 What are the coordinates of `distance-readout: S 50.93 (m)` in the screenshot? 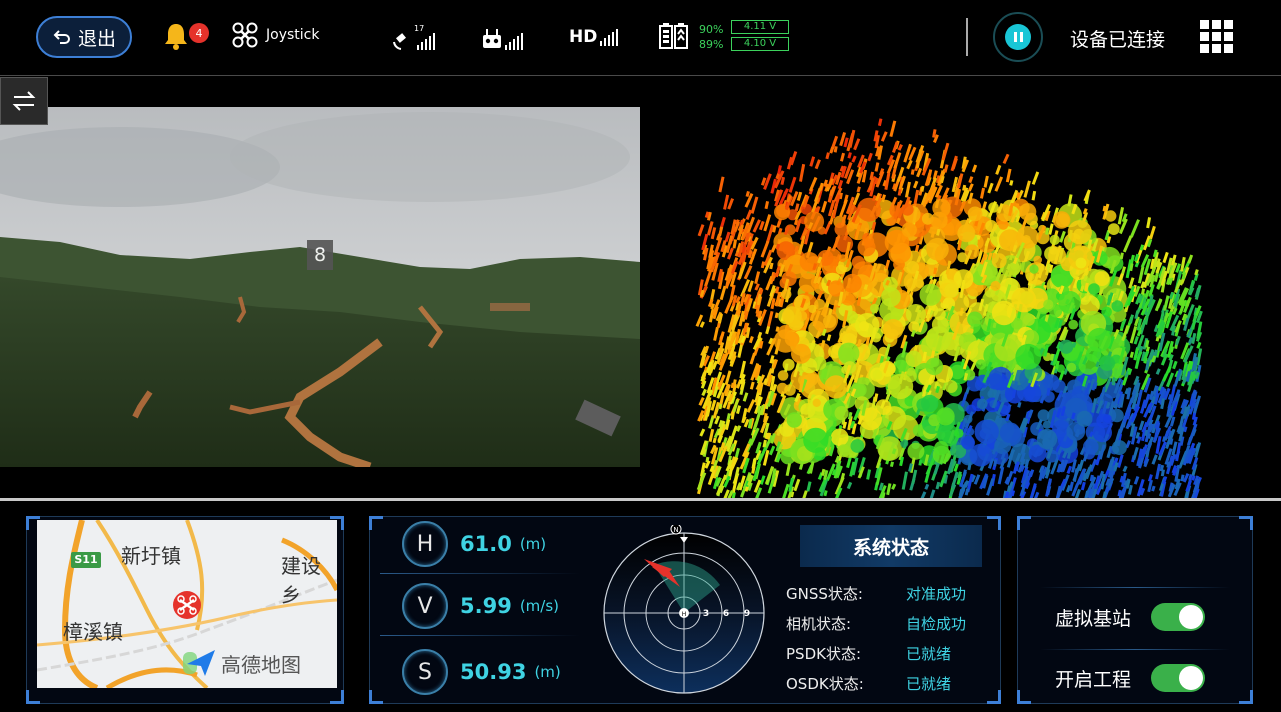 It's located at (481, 672).